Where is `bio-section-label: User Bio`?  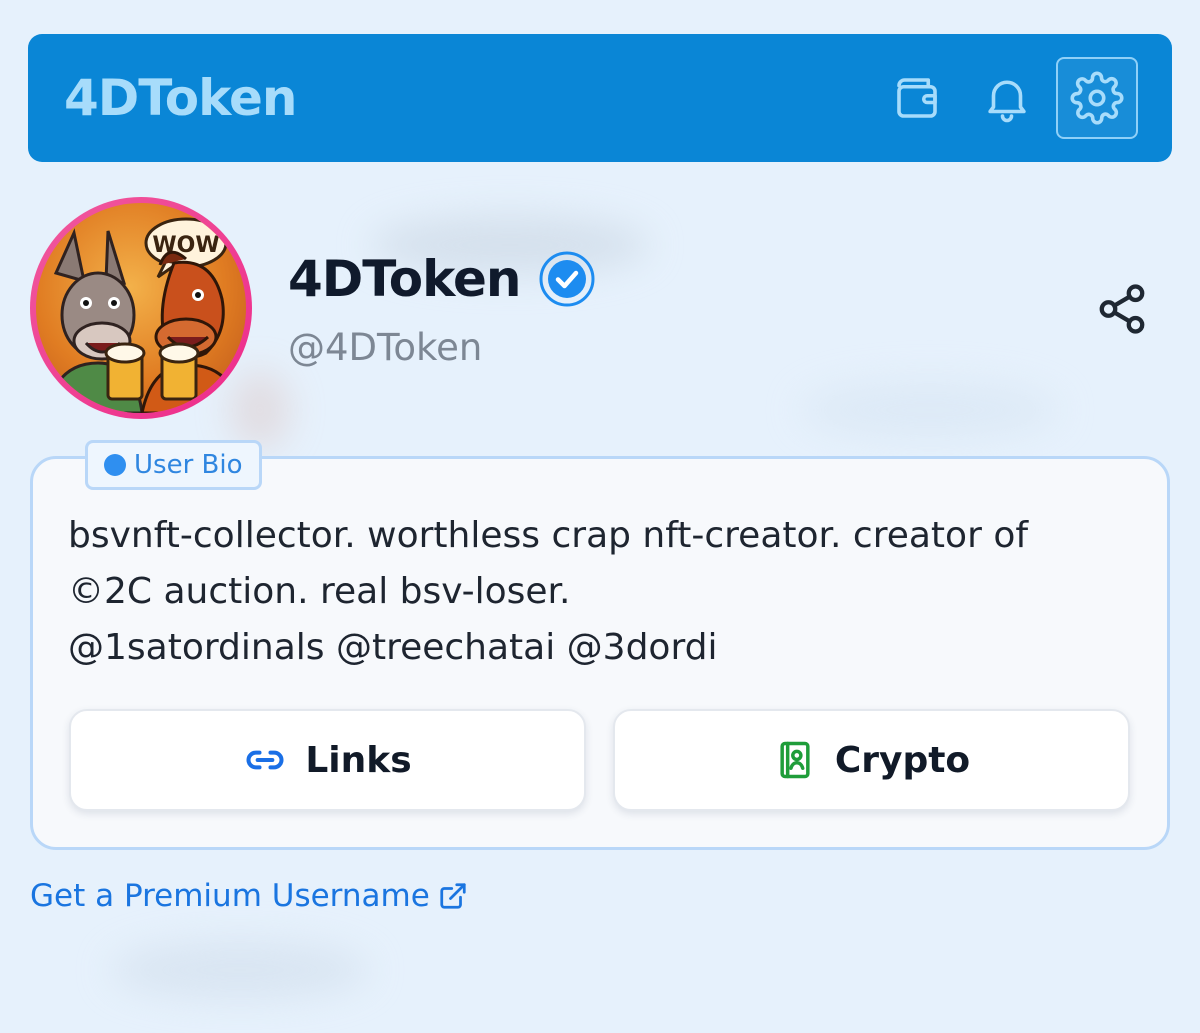
bio-section-label: User Bio is located at coordinates (173, 465).